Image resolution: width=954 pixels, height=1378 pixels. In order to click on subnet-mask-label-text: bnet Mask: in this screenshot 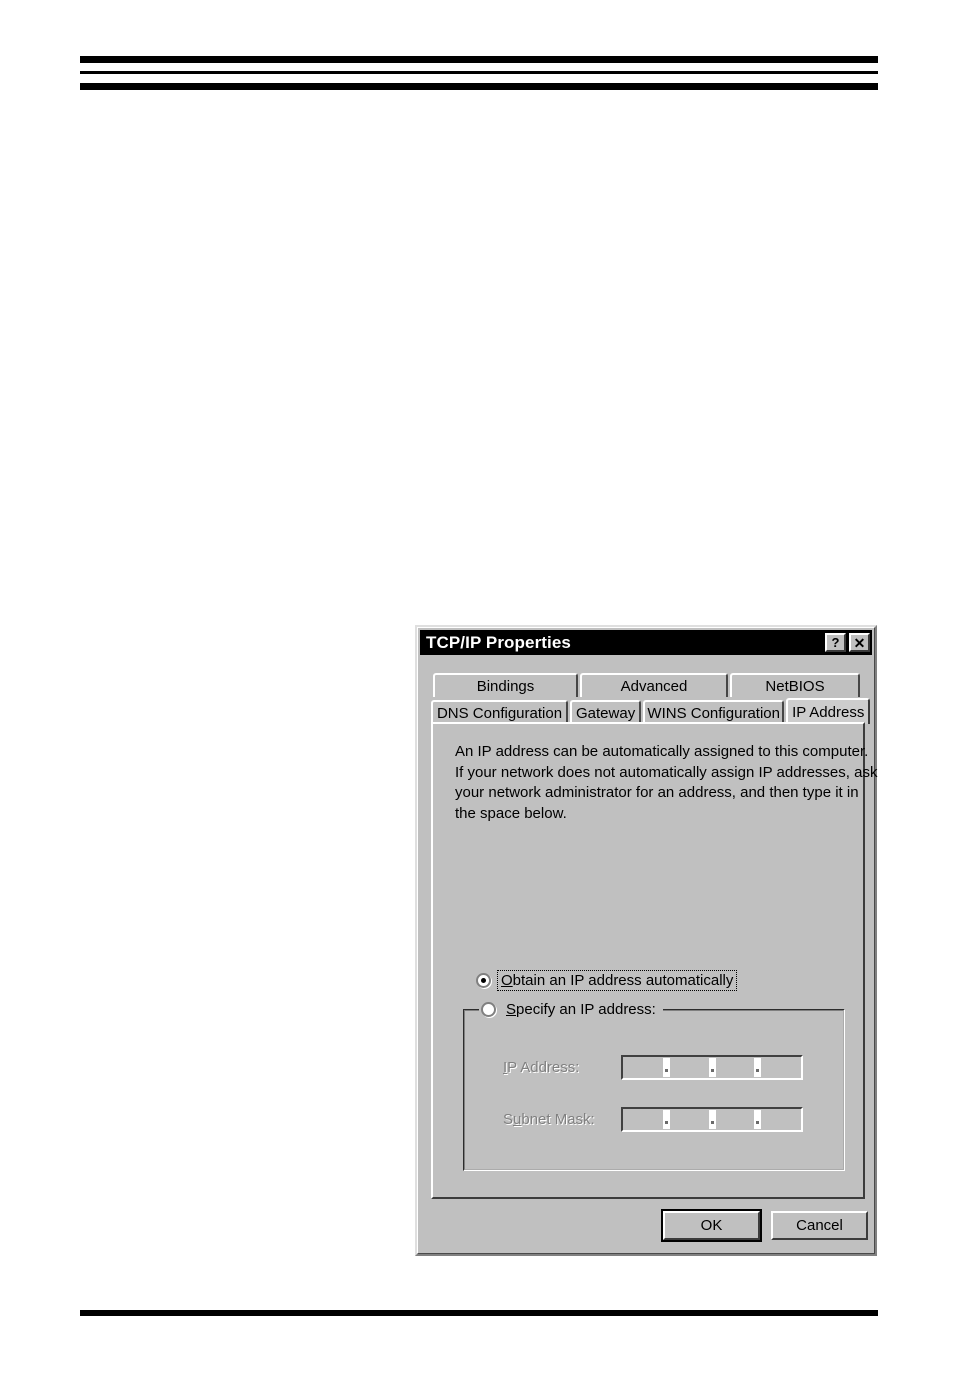, I will do `click(558, 1119)`.